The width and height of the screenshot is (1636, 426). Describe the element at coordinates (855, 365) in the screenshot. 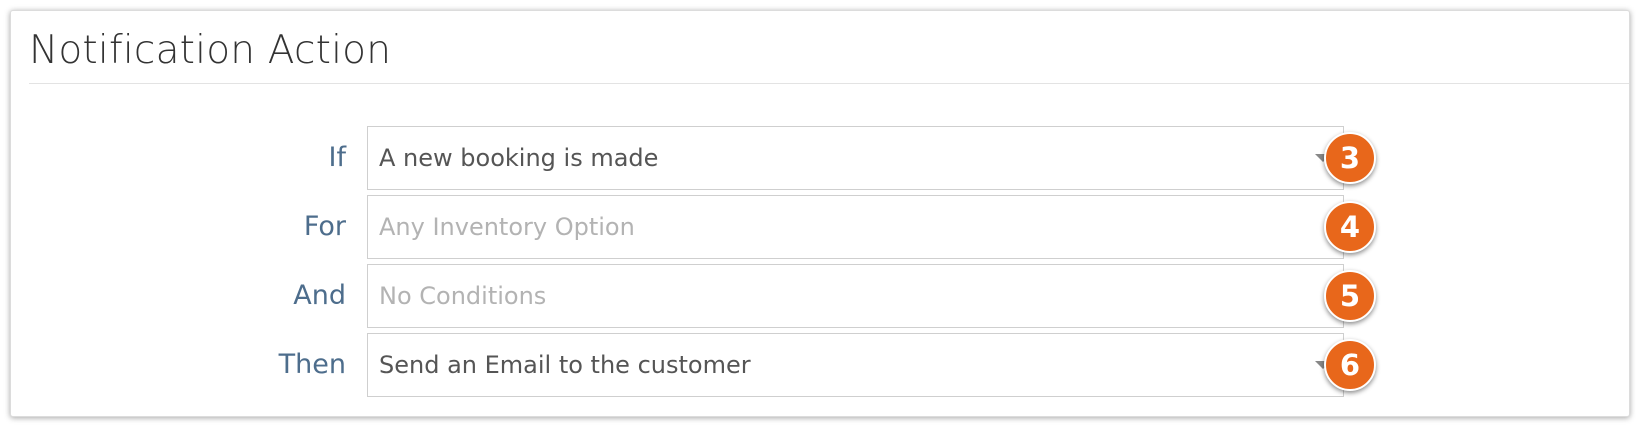

I see `action-select: Send an Email to the customer` at that location.